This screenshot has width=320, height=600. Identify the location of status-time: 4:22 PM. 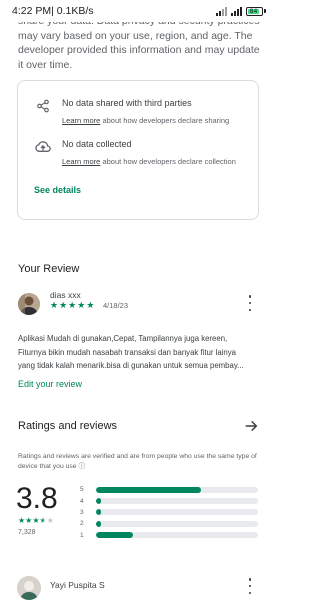
(32, 11).